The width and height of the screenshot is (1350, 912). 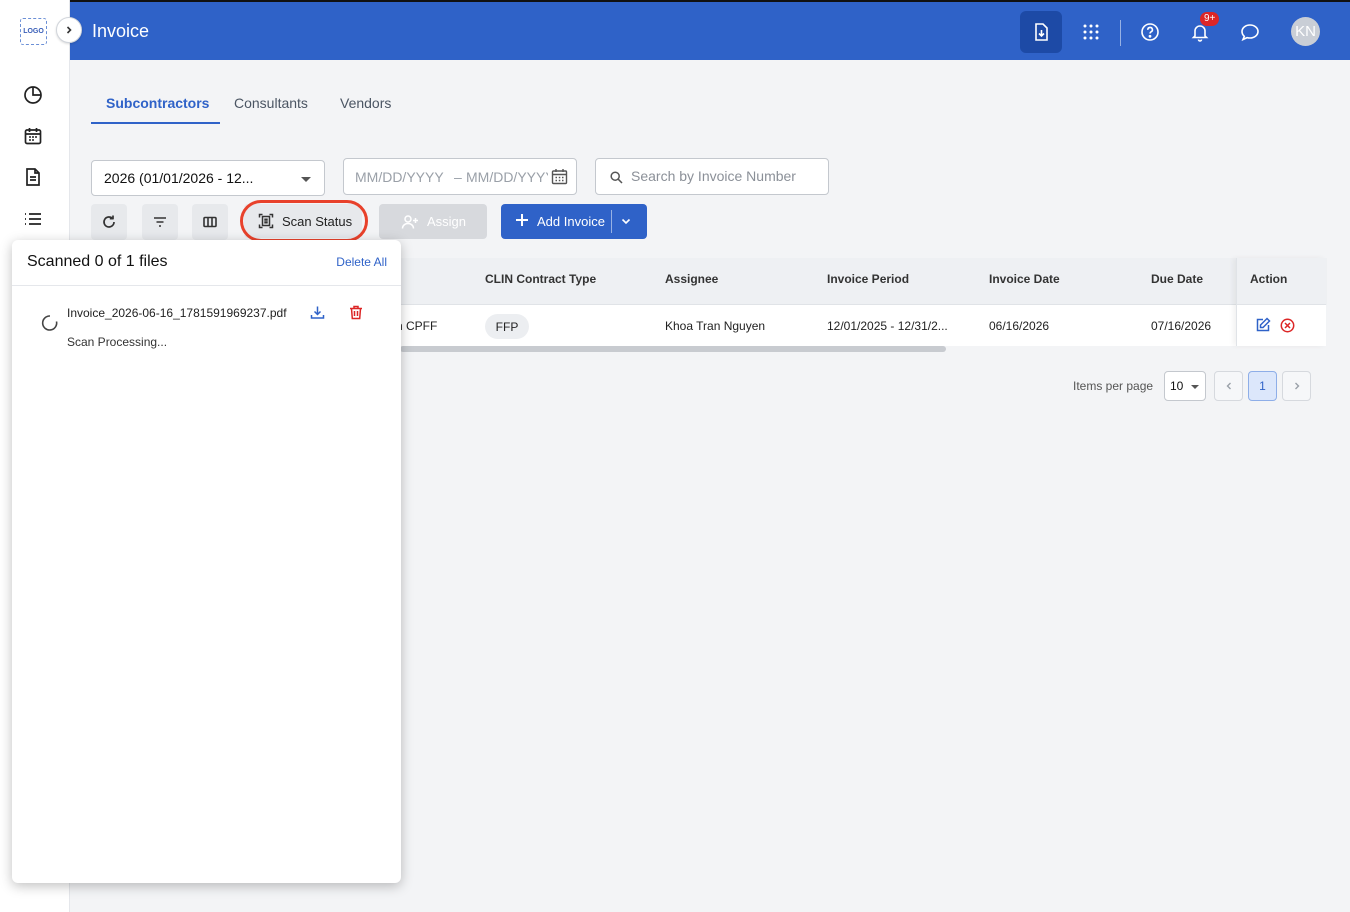 I want to click on columns-icon, so click(x=210, y=222).